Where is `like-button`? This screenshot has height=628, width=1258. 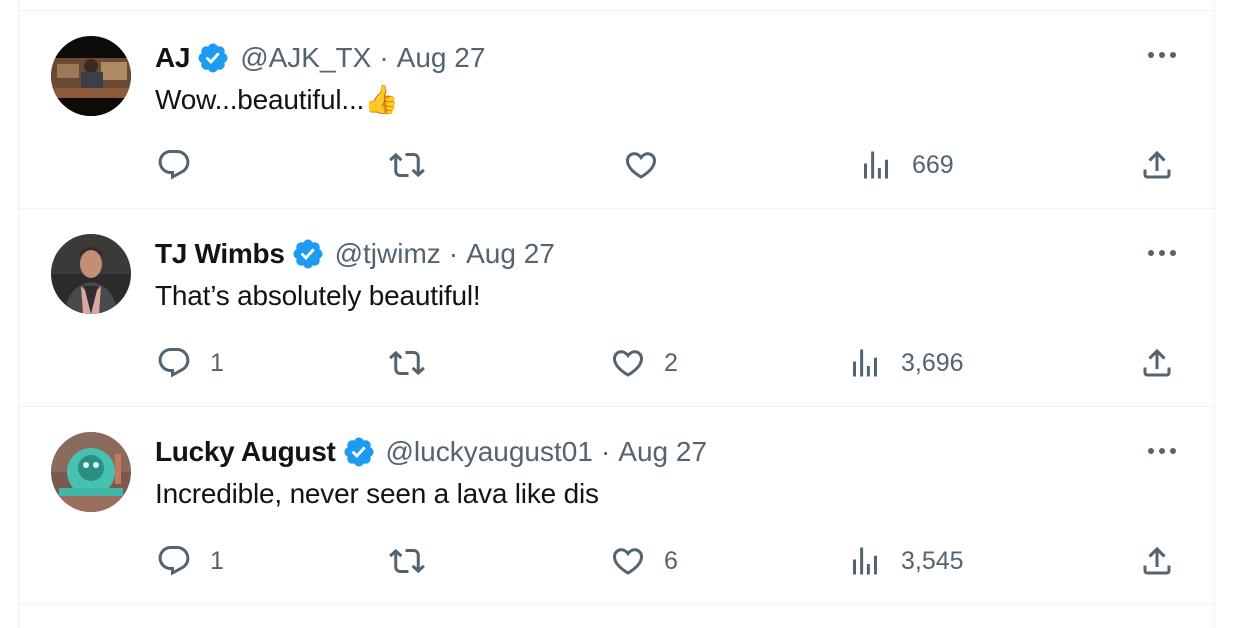 like-button is located at coordinates (650, 165).